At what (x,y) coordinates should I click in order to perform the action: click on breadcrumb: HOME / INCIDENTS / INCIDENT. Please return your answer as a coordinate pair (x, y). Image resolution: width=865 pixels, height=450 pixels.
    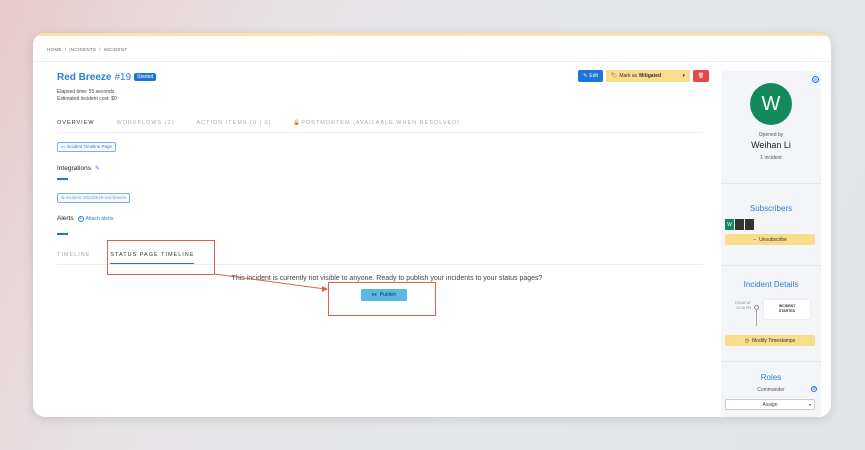
    Looking at the image, I should click on (87, 49).